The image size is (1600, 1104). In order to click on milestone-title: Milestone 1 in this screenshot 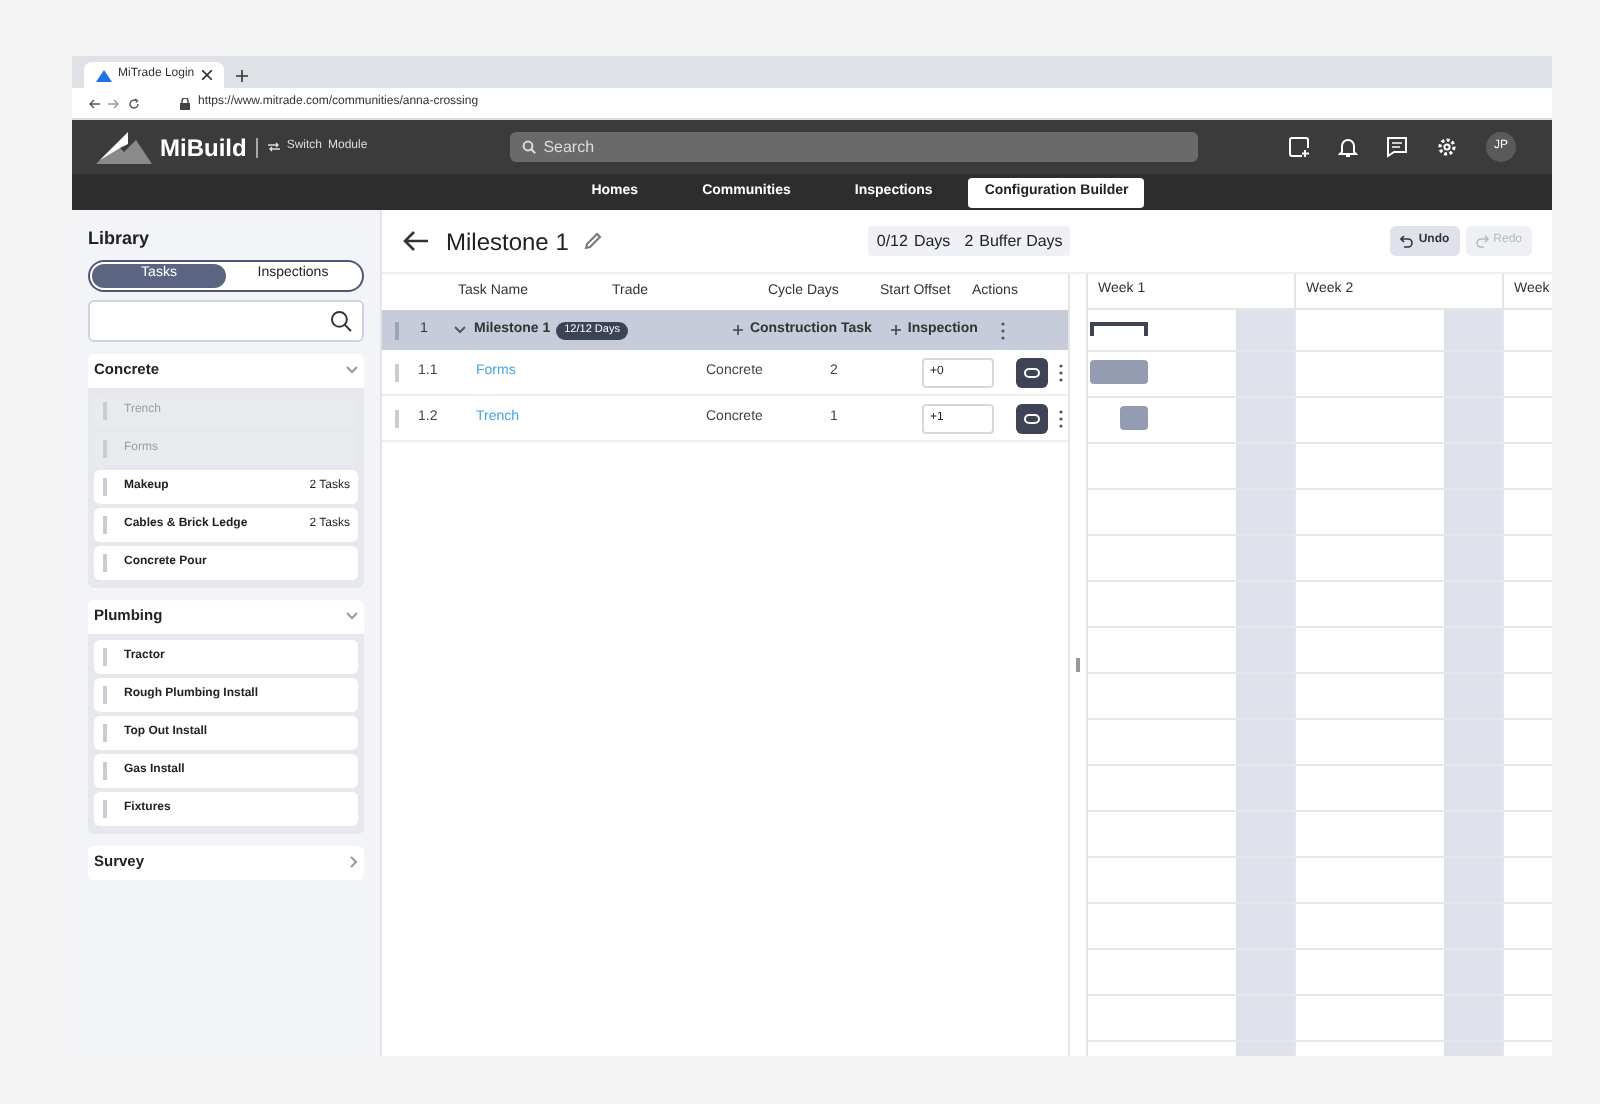, I will do `click(507, 242)`.